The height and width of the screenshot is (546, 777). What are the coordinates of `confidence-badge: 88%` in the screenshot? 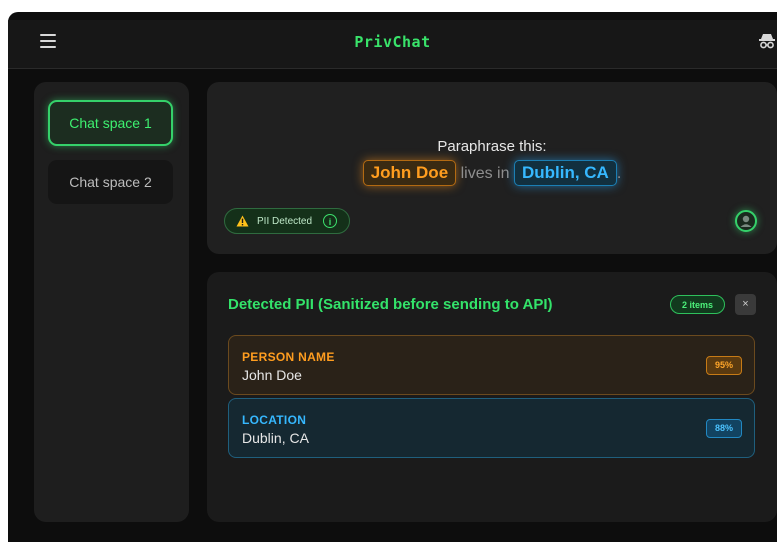 It's located at (724, 428).